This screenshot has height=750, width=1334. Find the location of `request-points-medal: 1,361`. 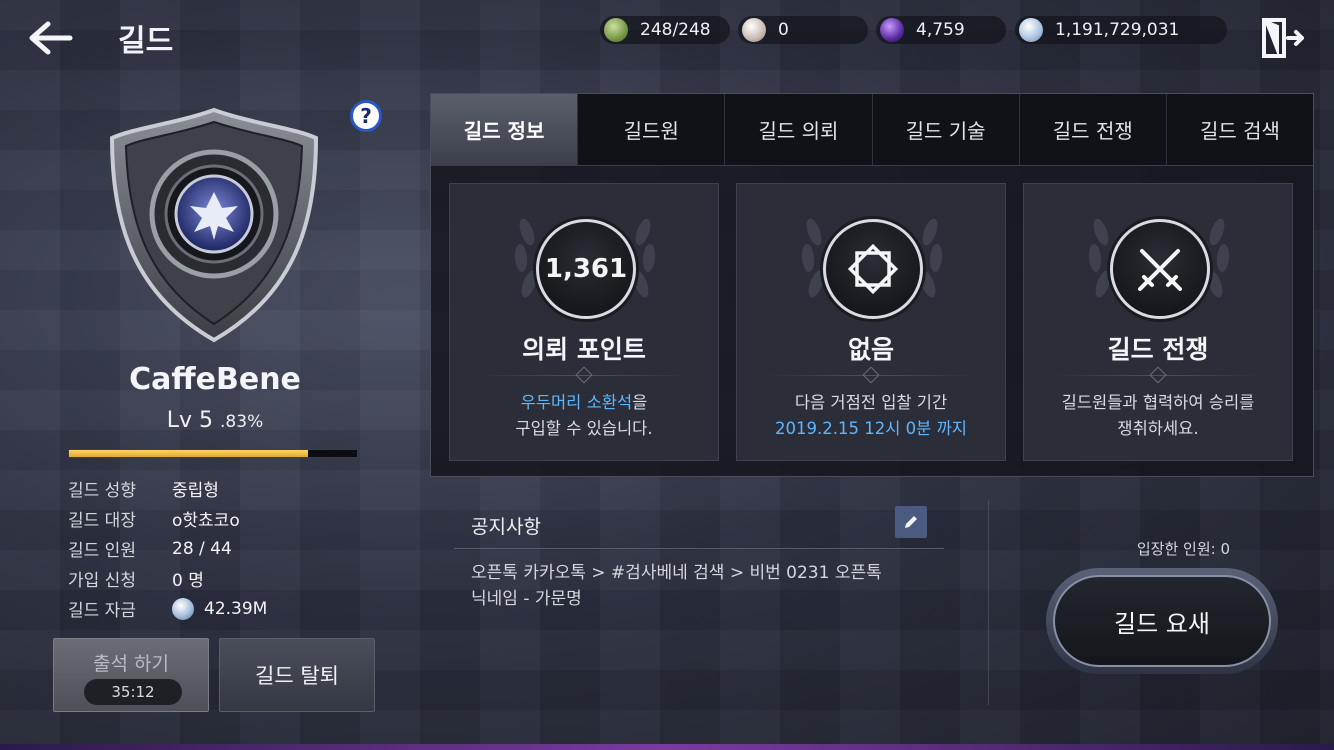

request-points-medal: 1,361 is located at coordinates (586, 269).